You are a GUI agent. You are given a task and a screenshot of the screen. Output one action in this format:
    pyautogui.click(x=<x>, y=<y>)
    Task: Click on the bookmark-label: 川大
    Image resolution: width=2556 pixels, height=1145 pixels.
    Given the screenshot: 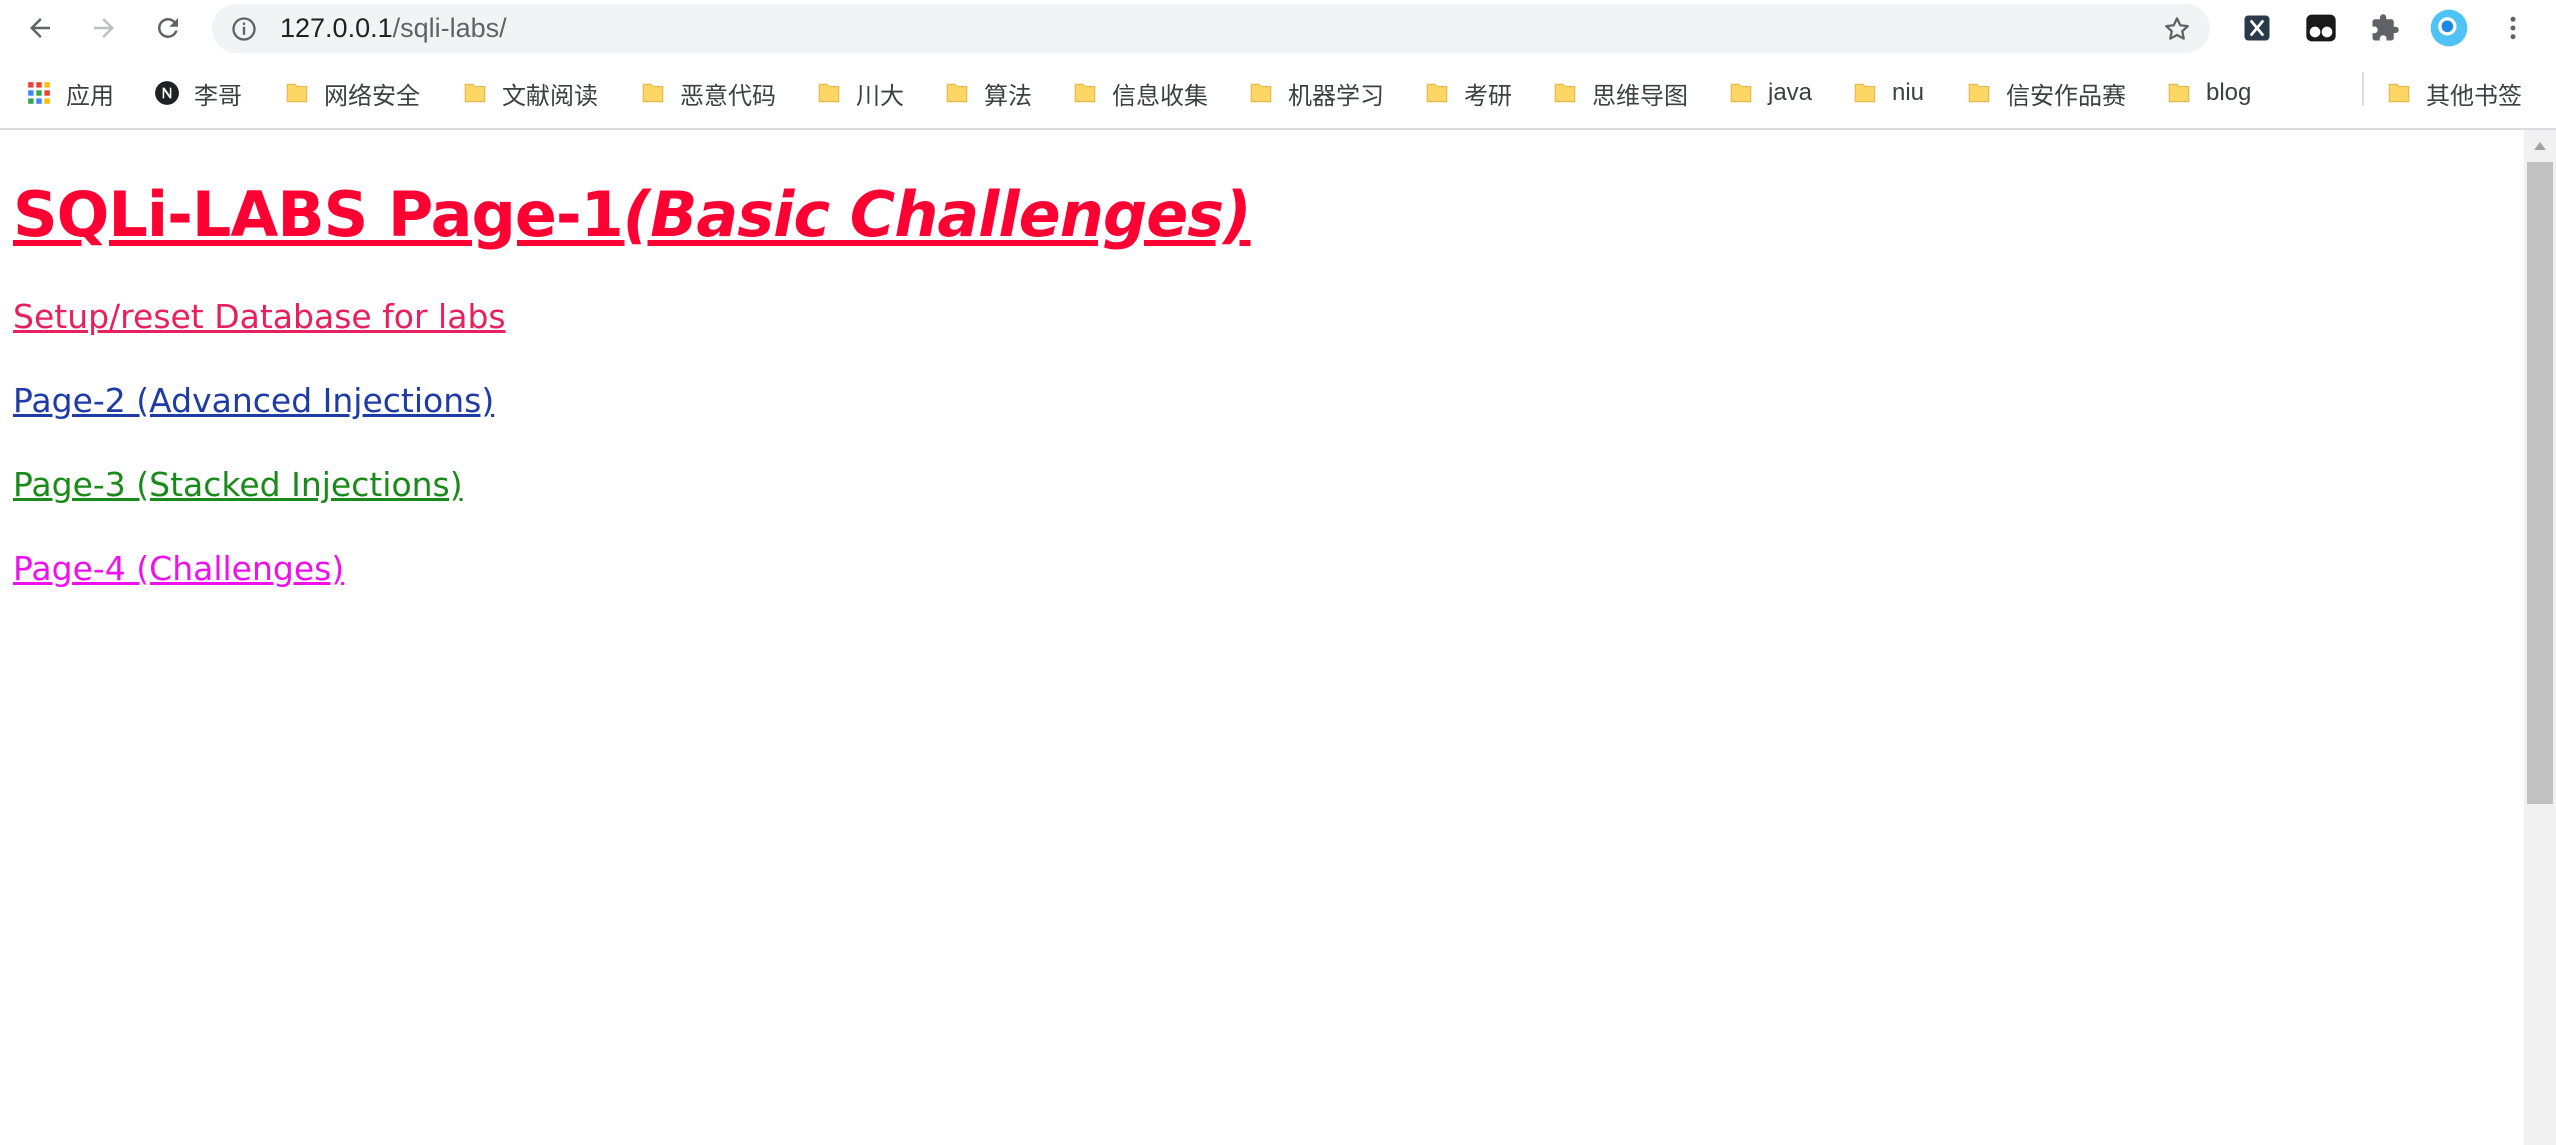 What is the action you would take?
    pyautogui.click(x=880, y=96)
    